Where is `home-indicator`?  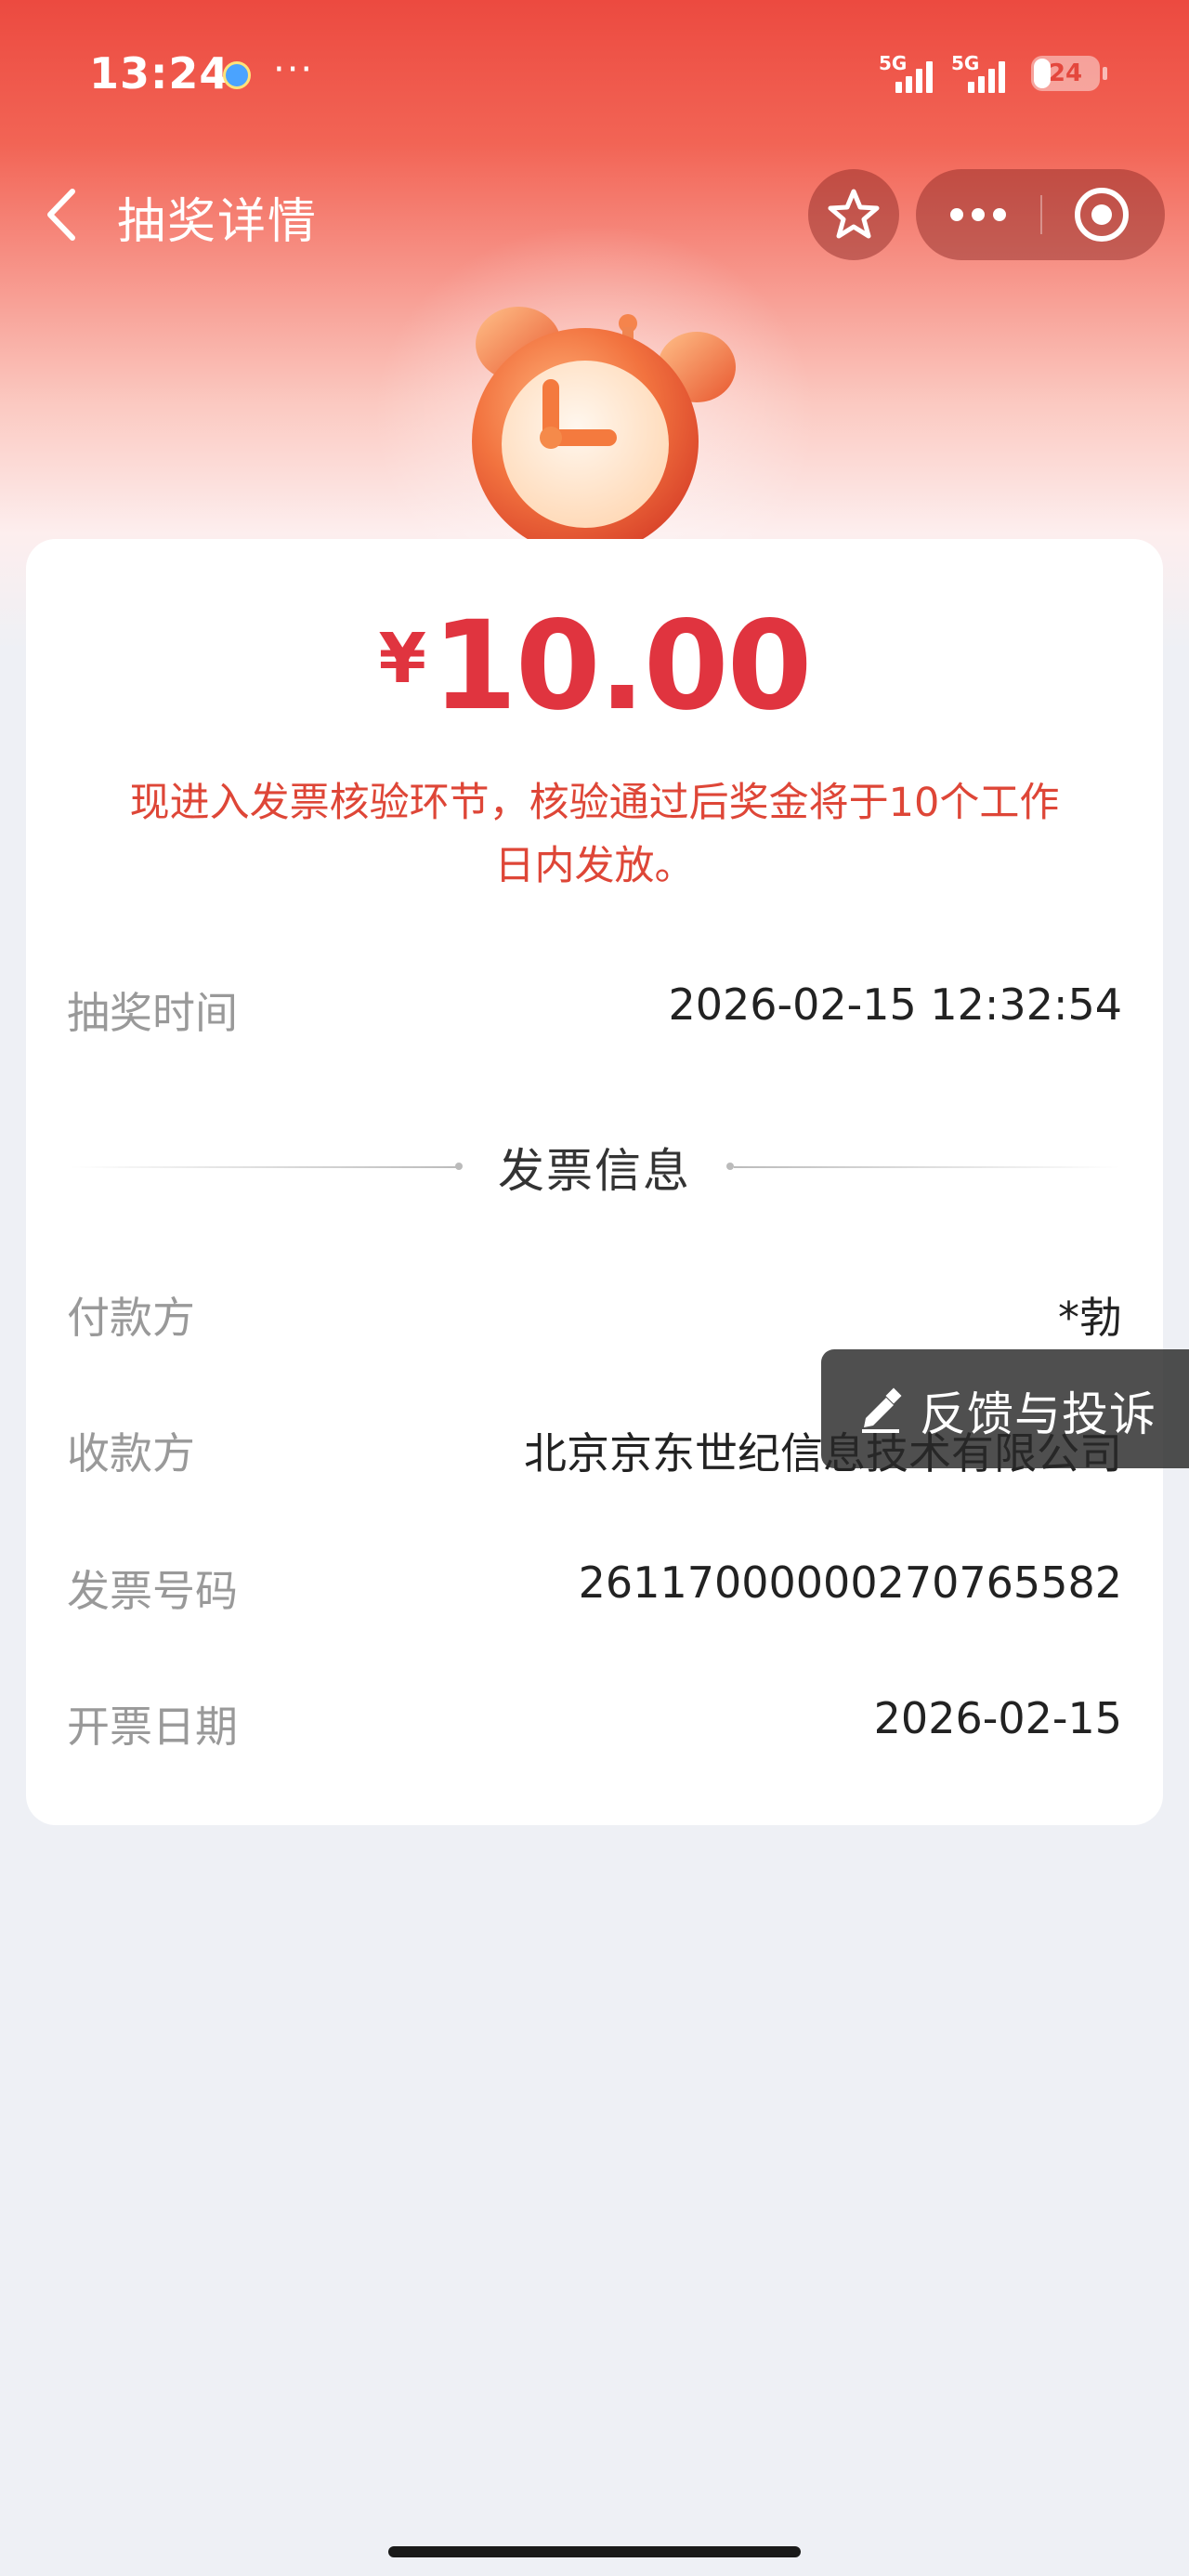
home-indicator is located at coordinates (594, 2551).